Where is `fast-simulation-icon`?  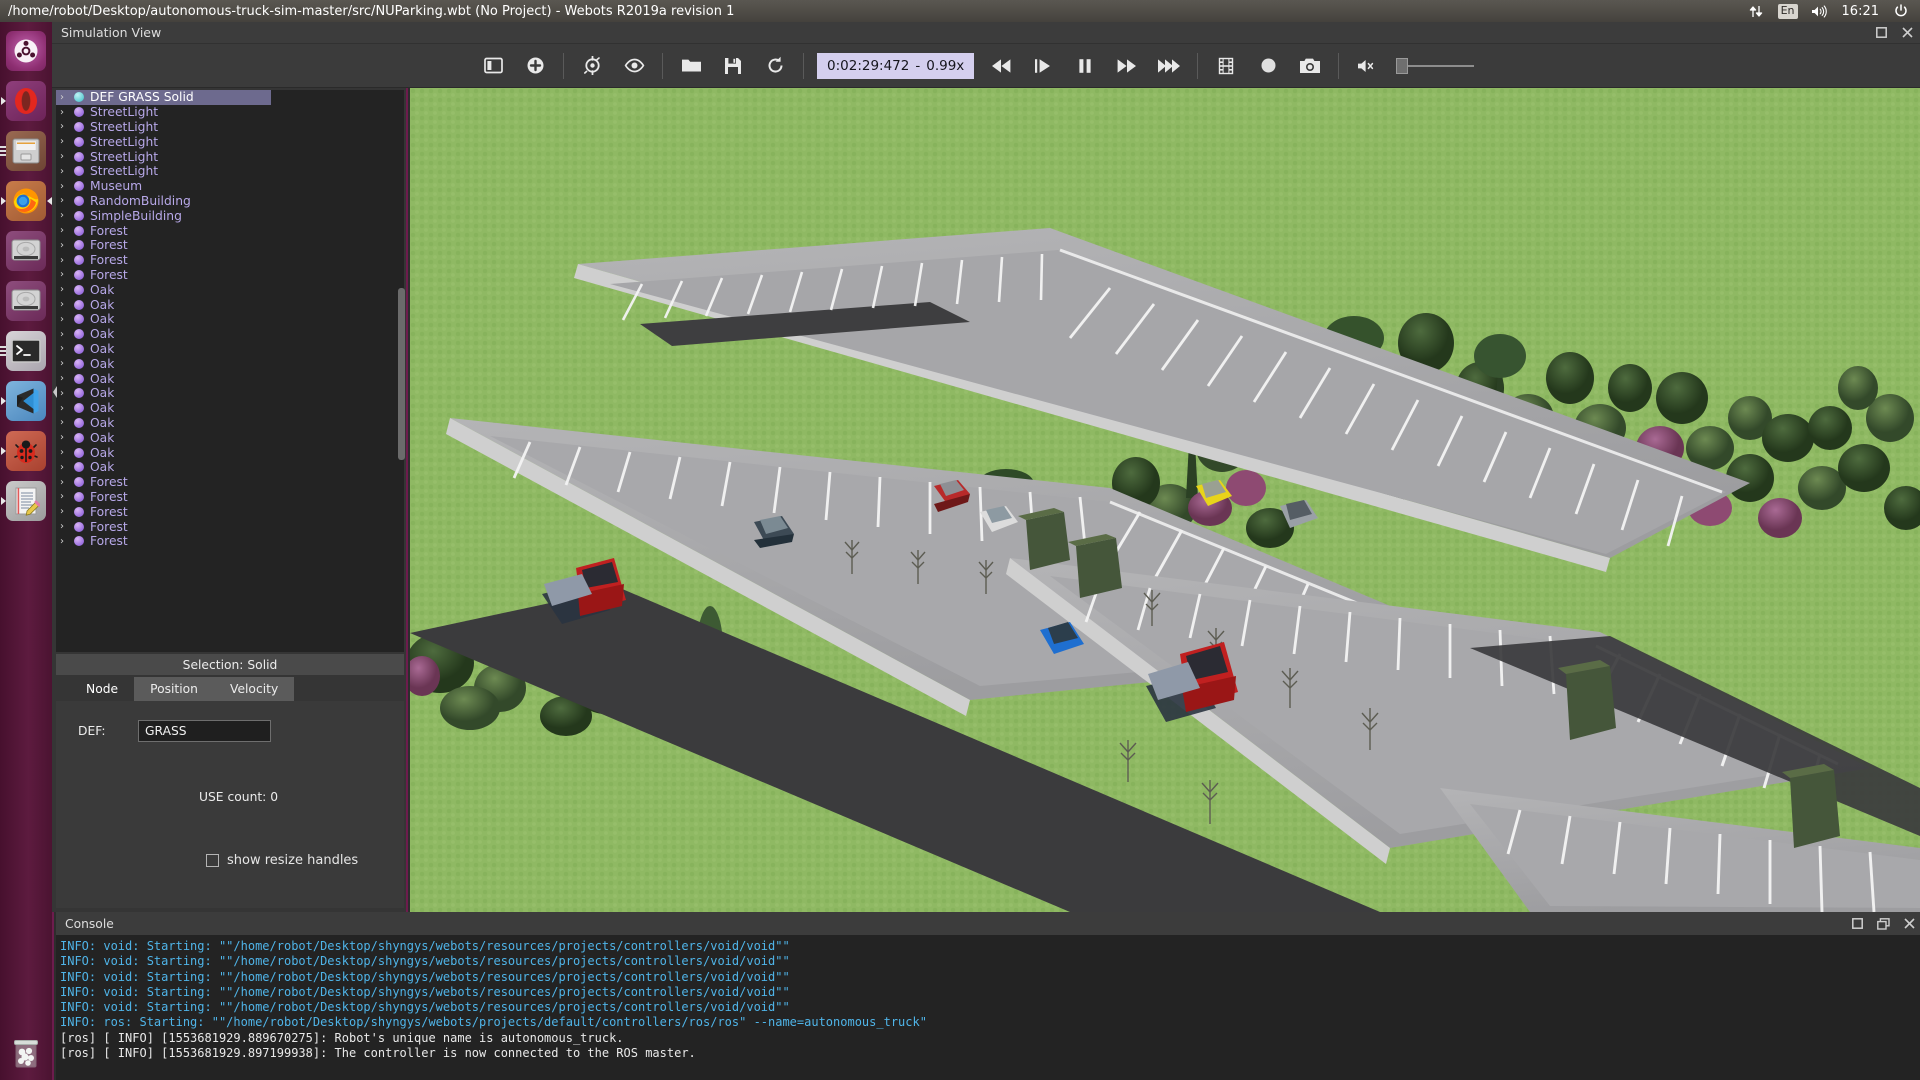
fast-simulation-icon is located at coordinates (1169, 66).